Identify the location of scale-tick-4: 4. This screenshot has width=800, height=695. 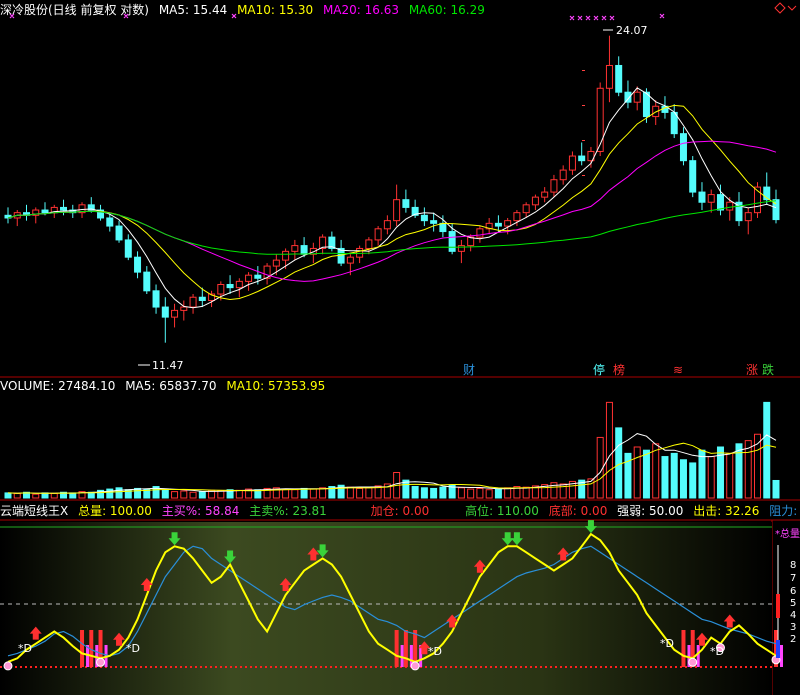
(793, 615).